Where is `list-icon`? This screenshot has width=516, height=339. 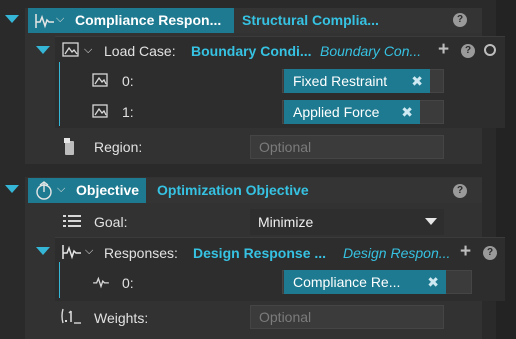 list-icon is located at coordinates (72, 221).